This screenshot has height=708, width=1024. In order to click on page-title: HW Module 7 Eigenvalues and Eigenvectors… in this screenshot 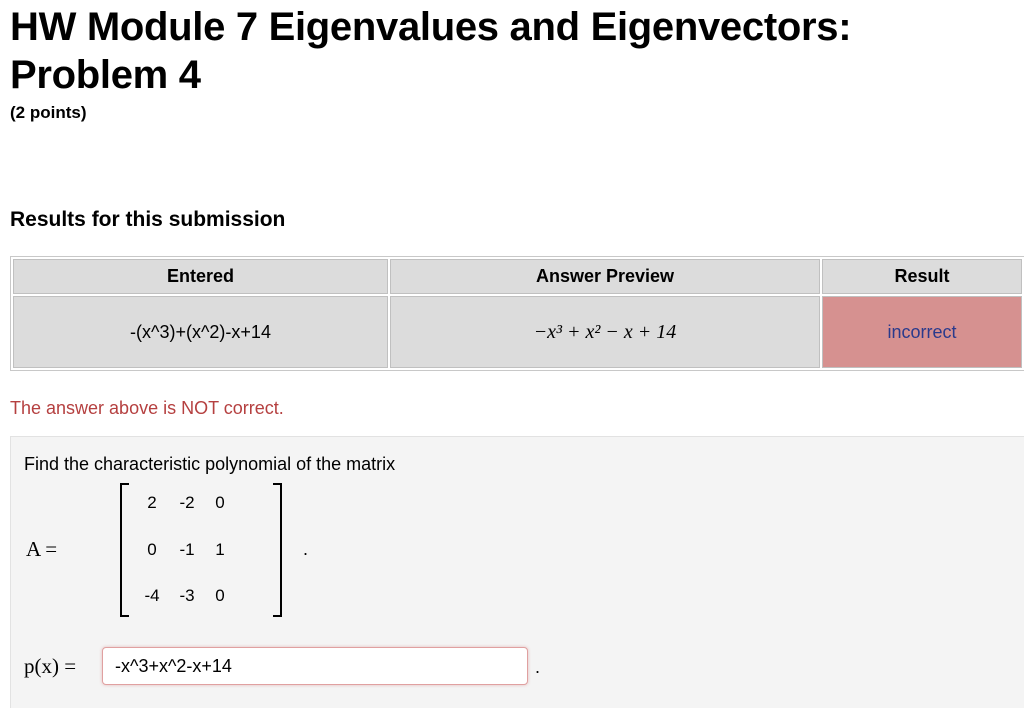, I will do `click(431, 51)`.